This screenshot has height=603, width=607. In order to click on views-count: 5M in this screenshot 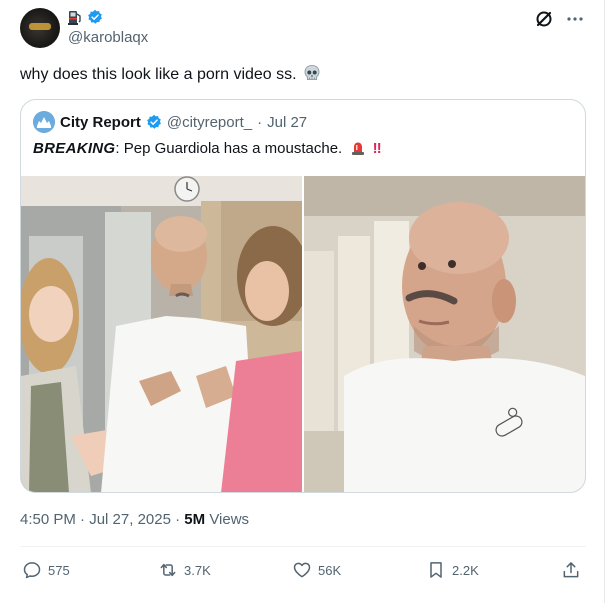, I will do `click(194, 519)`.